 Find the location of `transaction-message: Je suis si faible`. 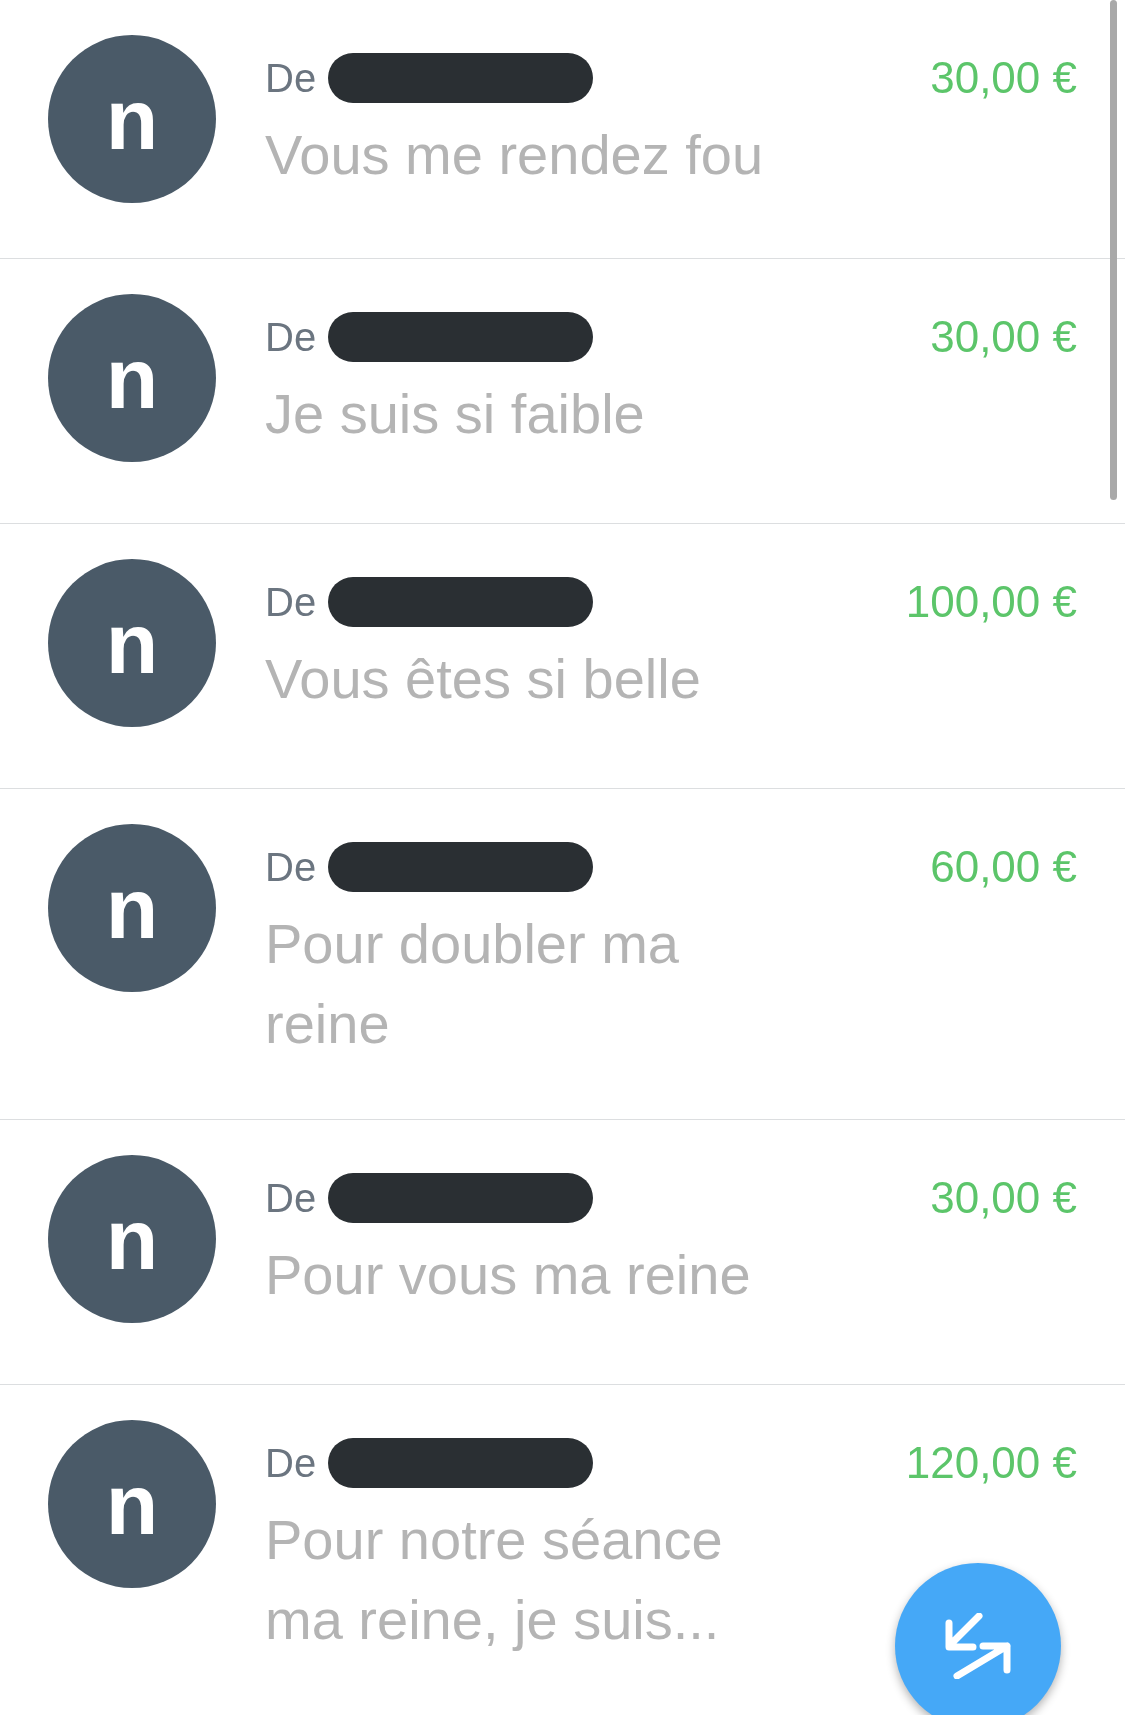

transaction-message: Je suis si faible is located at coordinates (455, 414).